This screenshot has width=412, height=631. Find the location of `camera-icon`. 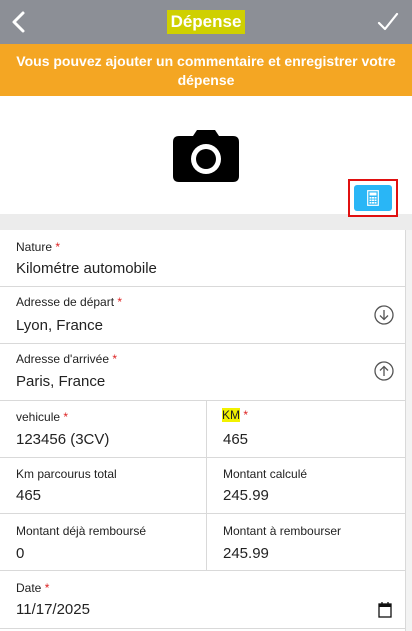

camera-icon is located at coordinates (206, 156).